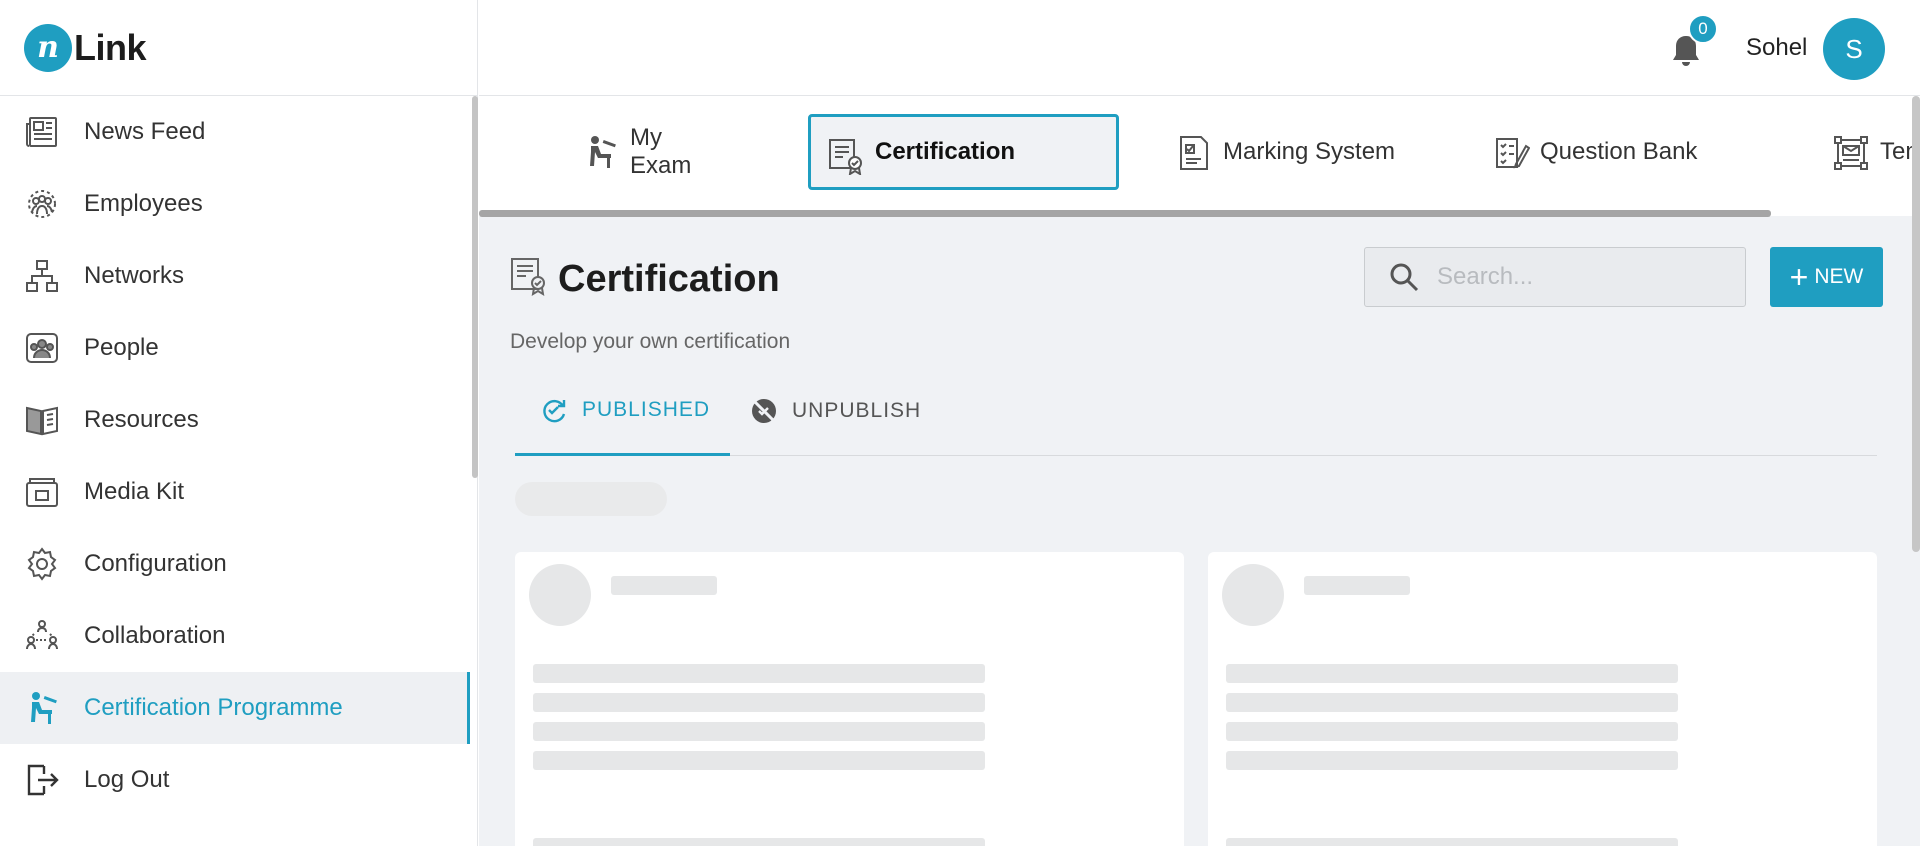  Describe the element at coordinates (646, 409) in the screenshot. I see `subtab-label: PUBLISHED` at that location.